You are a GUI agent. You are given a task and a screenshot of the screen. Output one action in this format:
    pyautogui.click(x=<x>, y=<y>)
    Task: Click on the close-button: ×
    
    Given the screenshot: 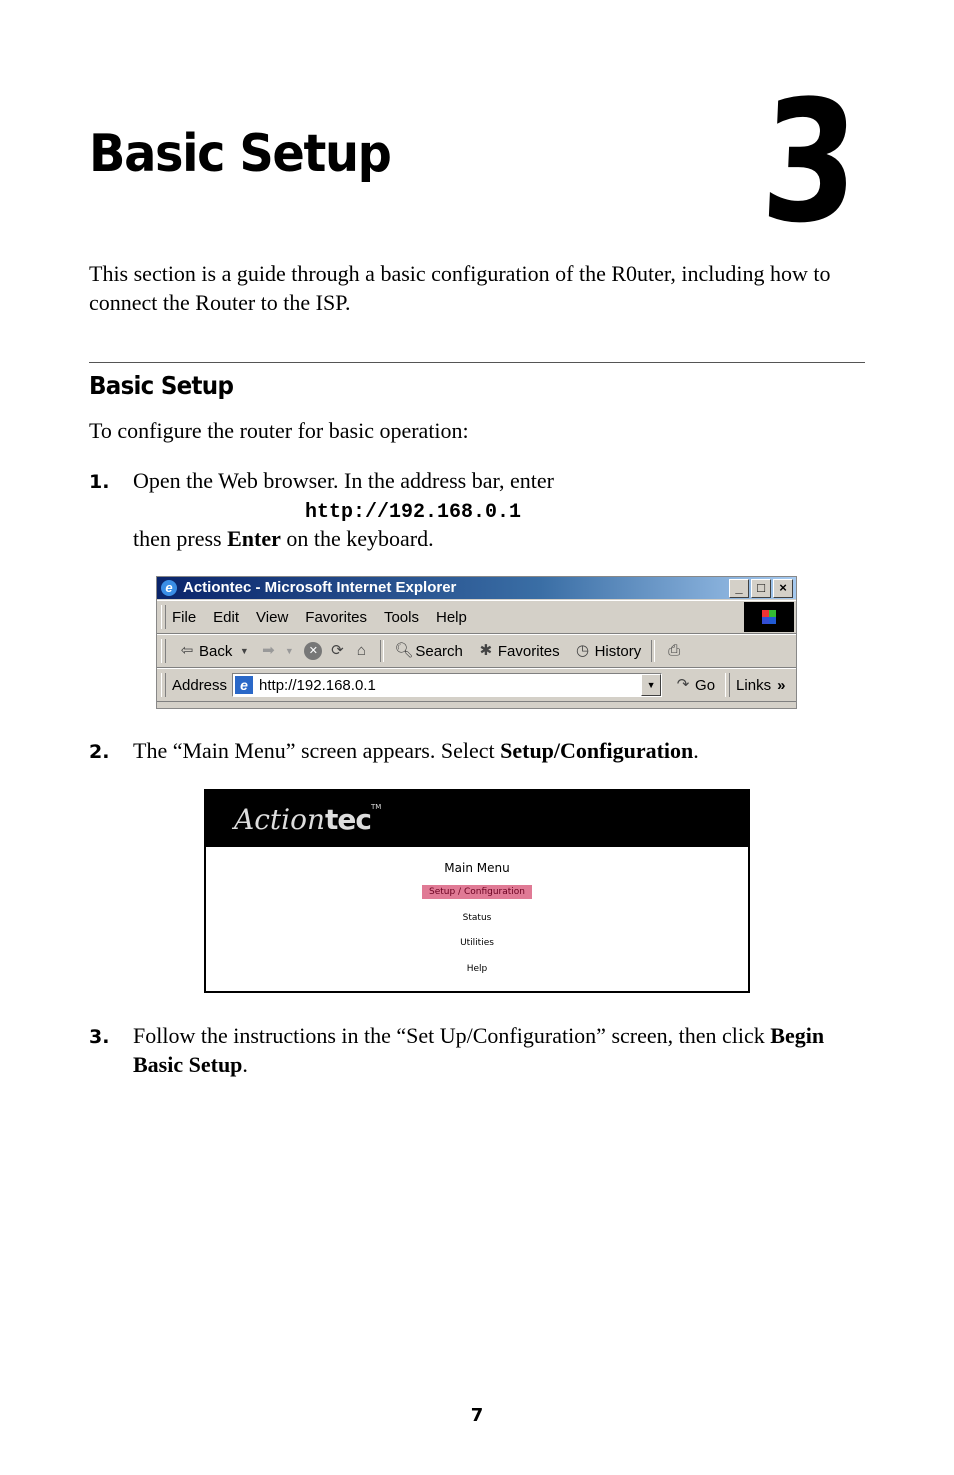 What is the action you would take?
    pyautogui.click(x=783, y=588)
    